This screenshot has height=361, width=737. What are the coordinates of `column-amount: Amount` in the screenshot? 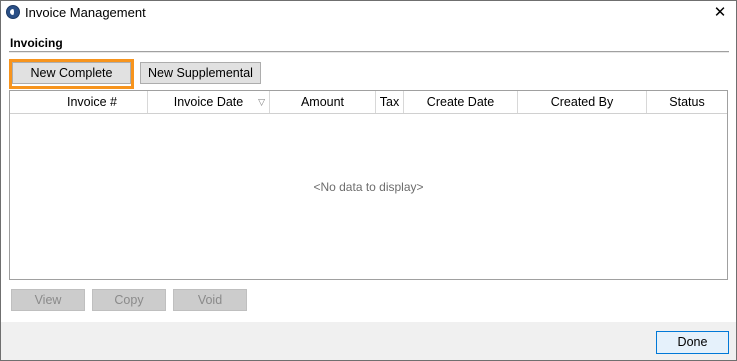 It's located at (323, 102).